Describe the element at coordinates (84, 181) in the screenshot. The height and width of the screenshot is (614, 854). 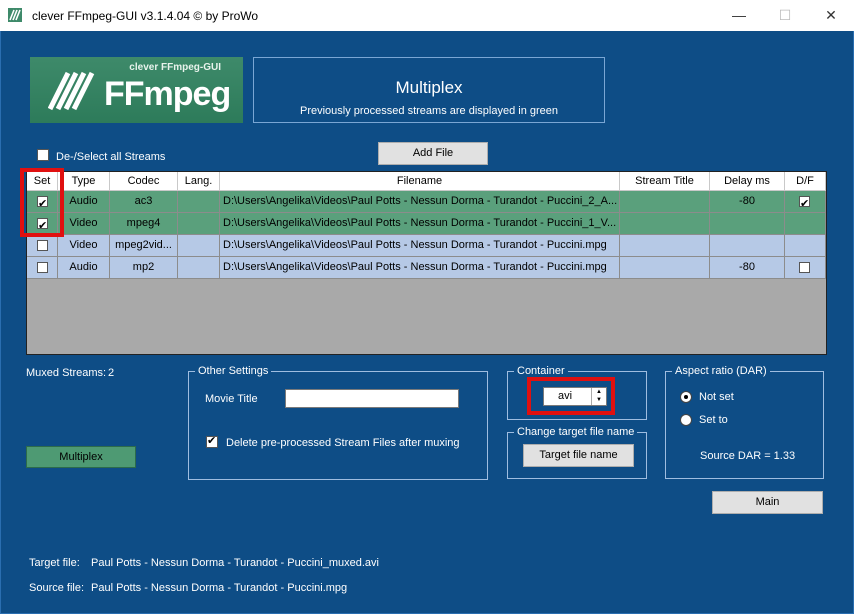
I see `column-header: Type` at that location.